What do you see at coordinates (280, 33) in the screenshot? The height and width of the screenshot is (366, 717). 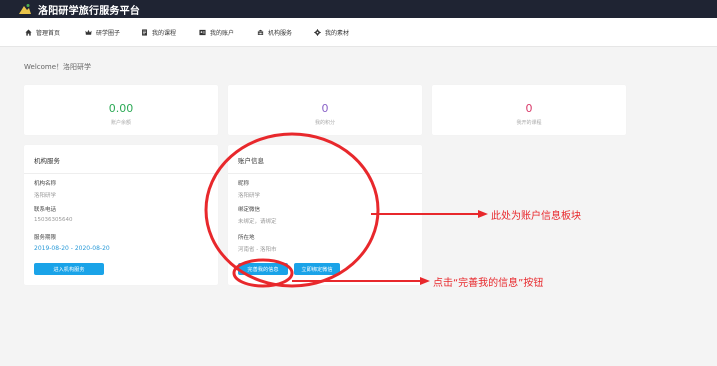 I see `nav-label: 机构服务` at bounding box center [280, 33].